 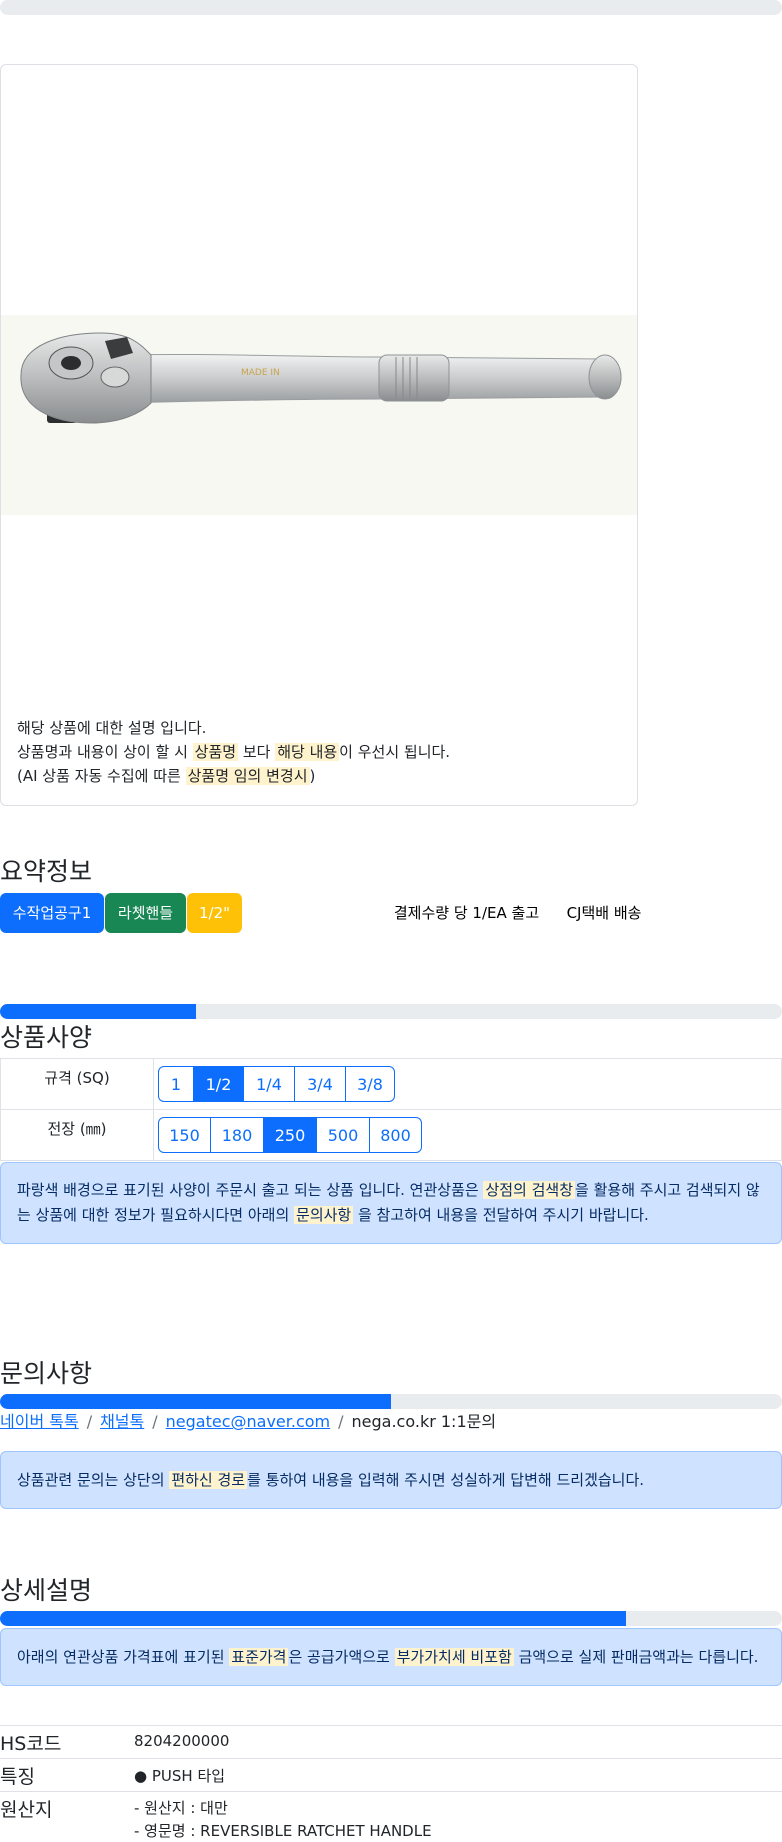 I want to click on badge-product-type: 라쳇핸들, so click(x=145, y=913).